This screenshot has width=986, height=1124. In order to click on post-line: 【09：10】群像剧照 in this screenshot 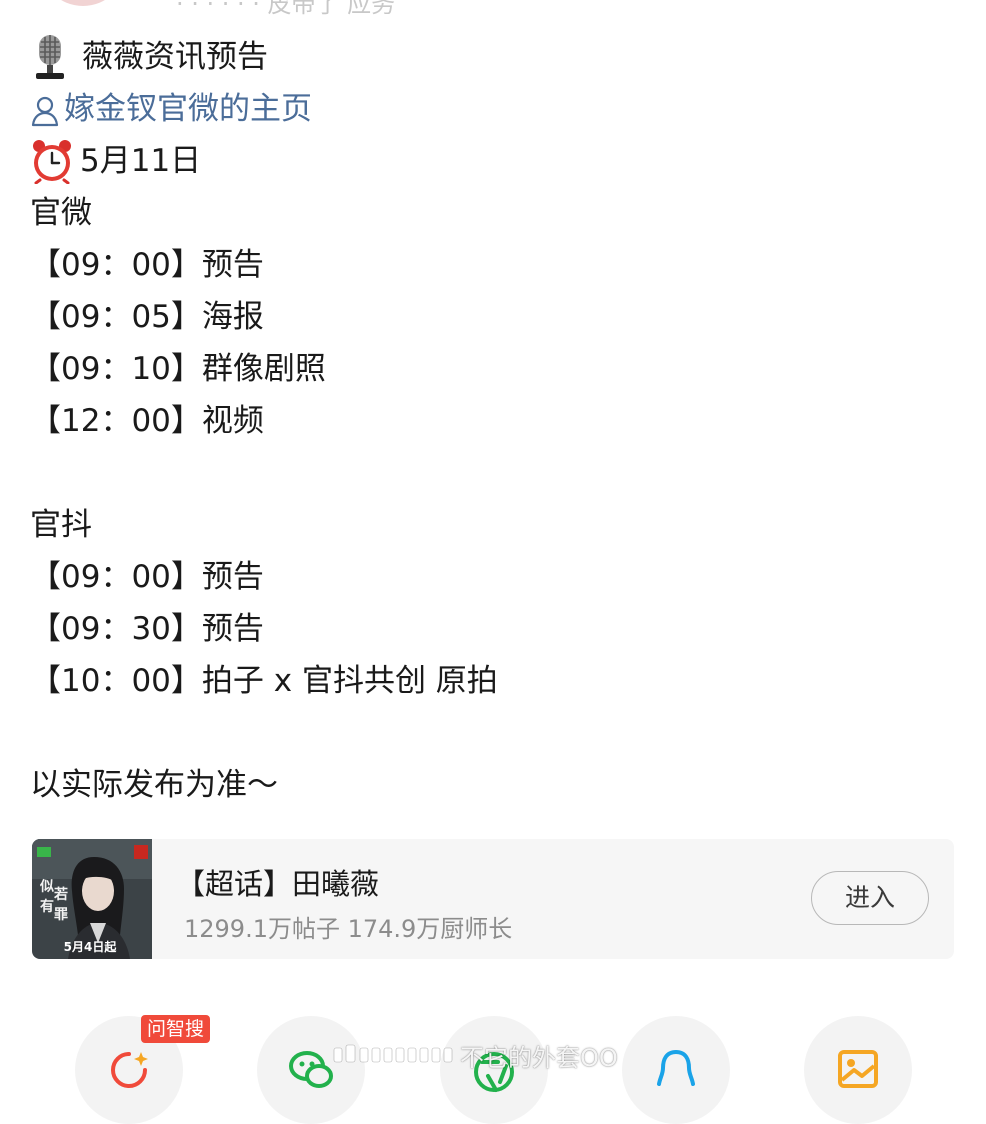, I will do `click(178, 369)`.